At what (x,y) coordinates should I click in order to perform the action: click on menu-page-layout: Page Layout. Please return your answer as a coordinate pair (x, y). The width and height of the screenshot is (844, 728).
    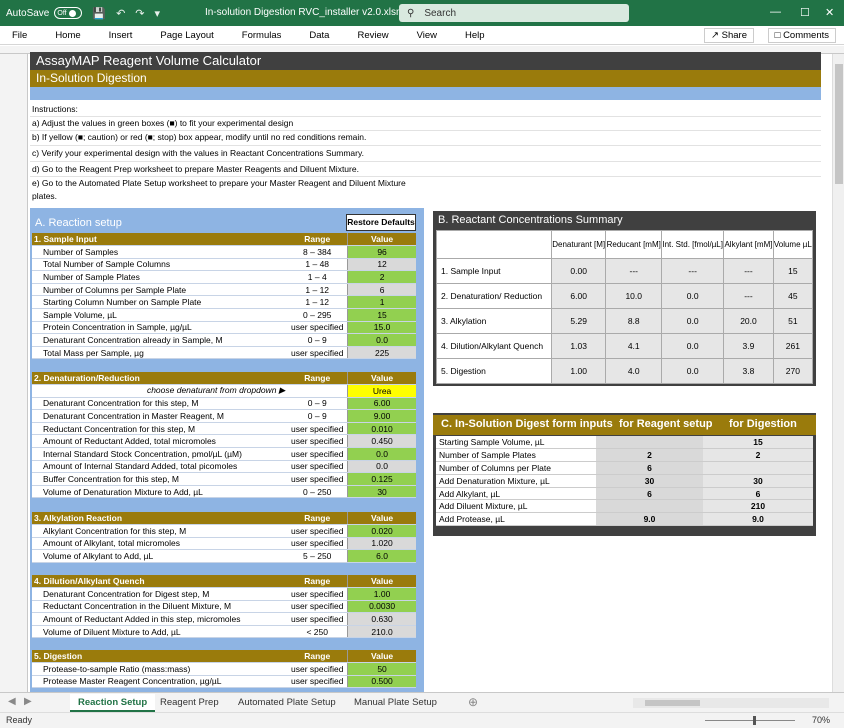
    Looking at the image, I should click on (186, 35).